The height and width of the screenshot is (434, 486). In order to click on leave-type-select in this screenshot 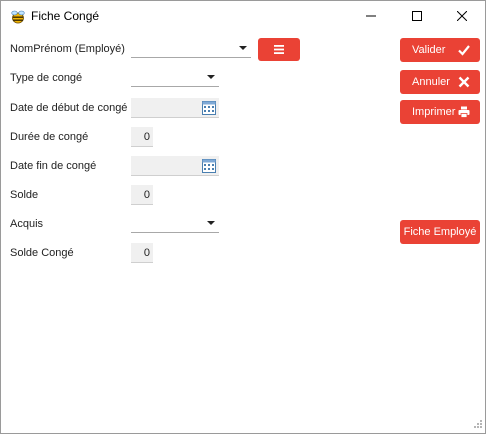, I will do `click(175, 77)`.